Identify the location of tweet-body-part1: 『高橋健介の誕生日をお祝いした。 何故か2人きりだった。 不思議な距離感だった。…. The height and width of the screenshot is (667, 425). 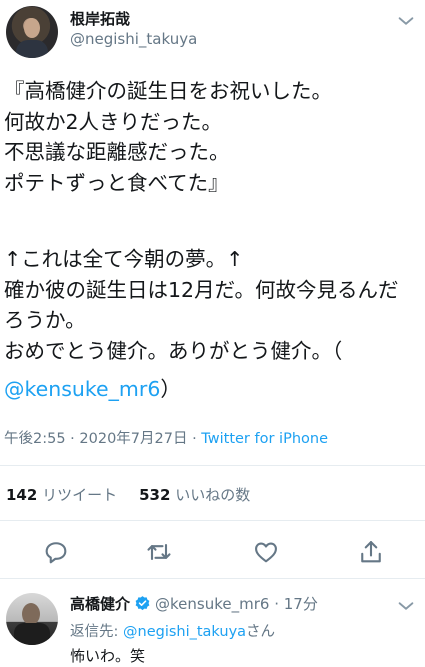
(168, 137).